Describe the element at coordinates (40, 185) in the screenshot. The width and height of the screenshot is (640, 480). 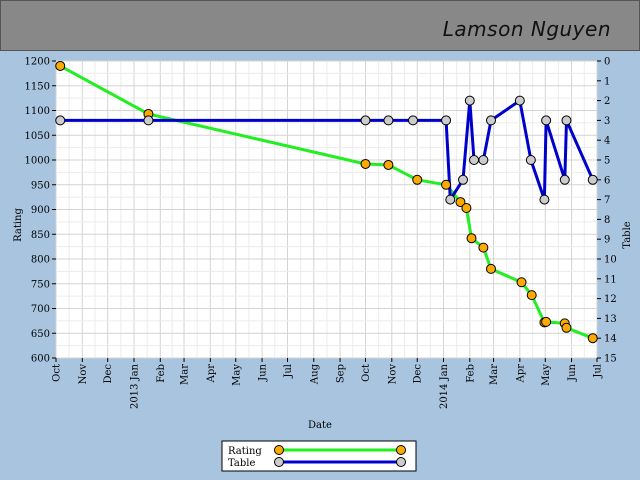
I see `y-tick-label-rating: 950` at that location.